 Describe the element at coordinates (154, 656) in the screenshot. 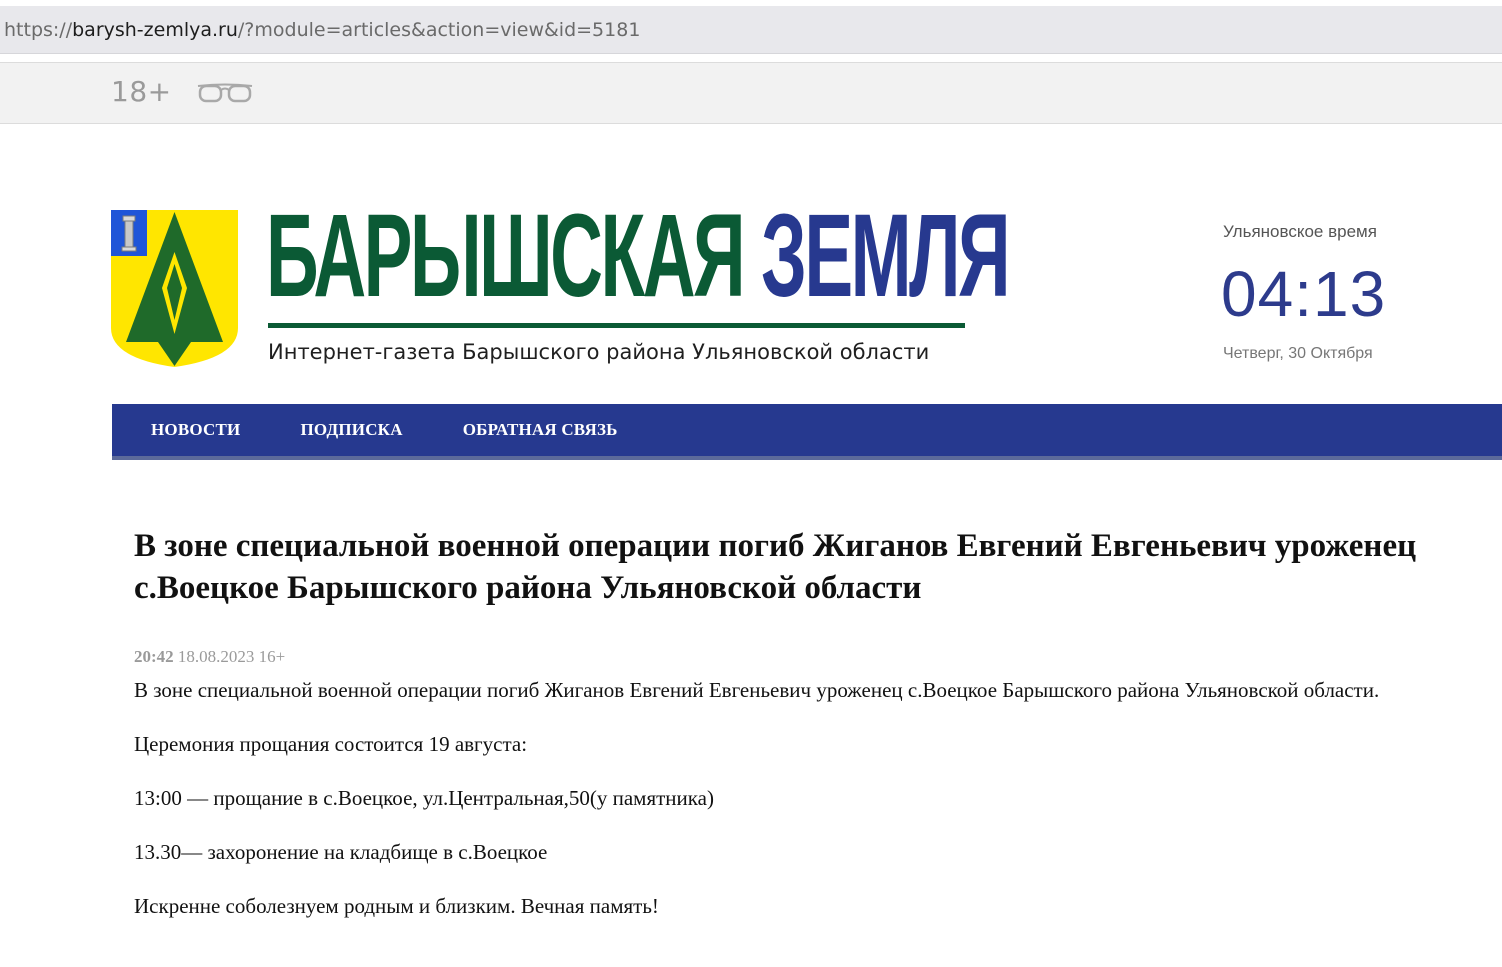

I see `article-time: 20:42` at that location.